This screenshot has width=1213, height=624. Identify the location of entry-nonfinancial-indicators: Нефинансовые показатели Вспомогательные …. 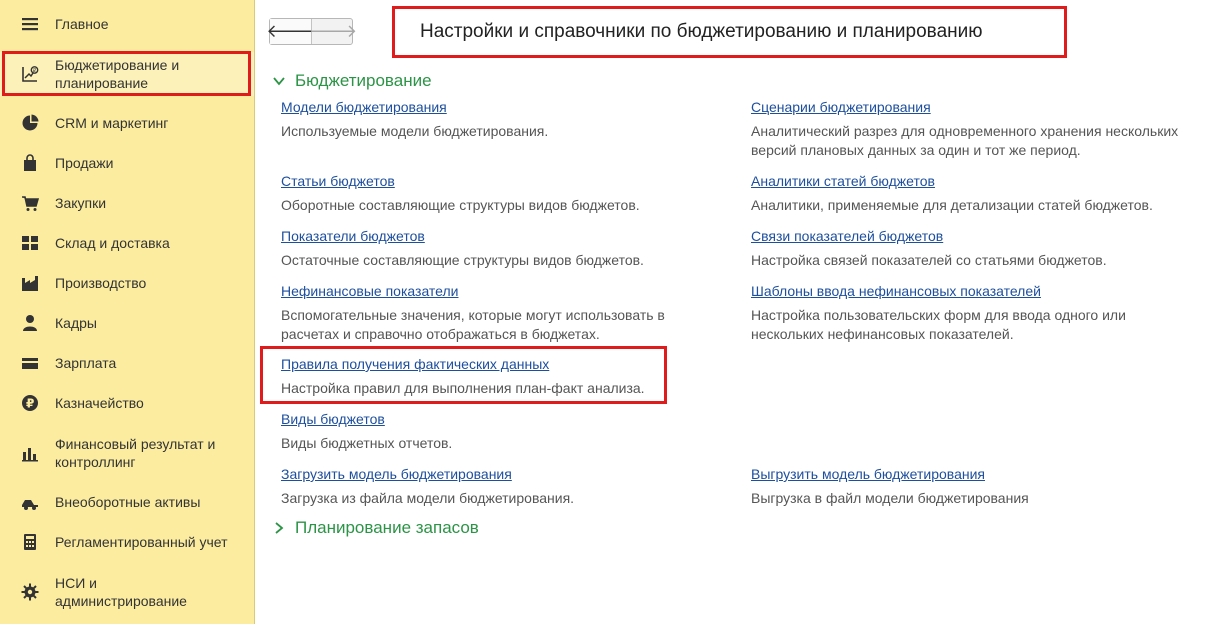
(493, 313).